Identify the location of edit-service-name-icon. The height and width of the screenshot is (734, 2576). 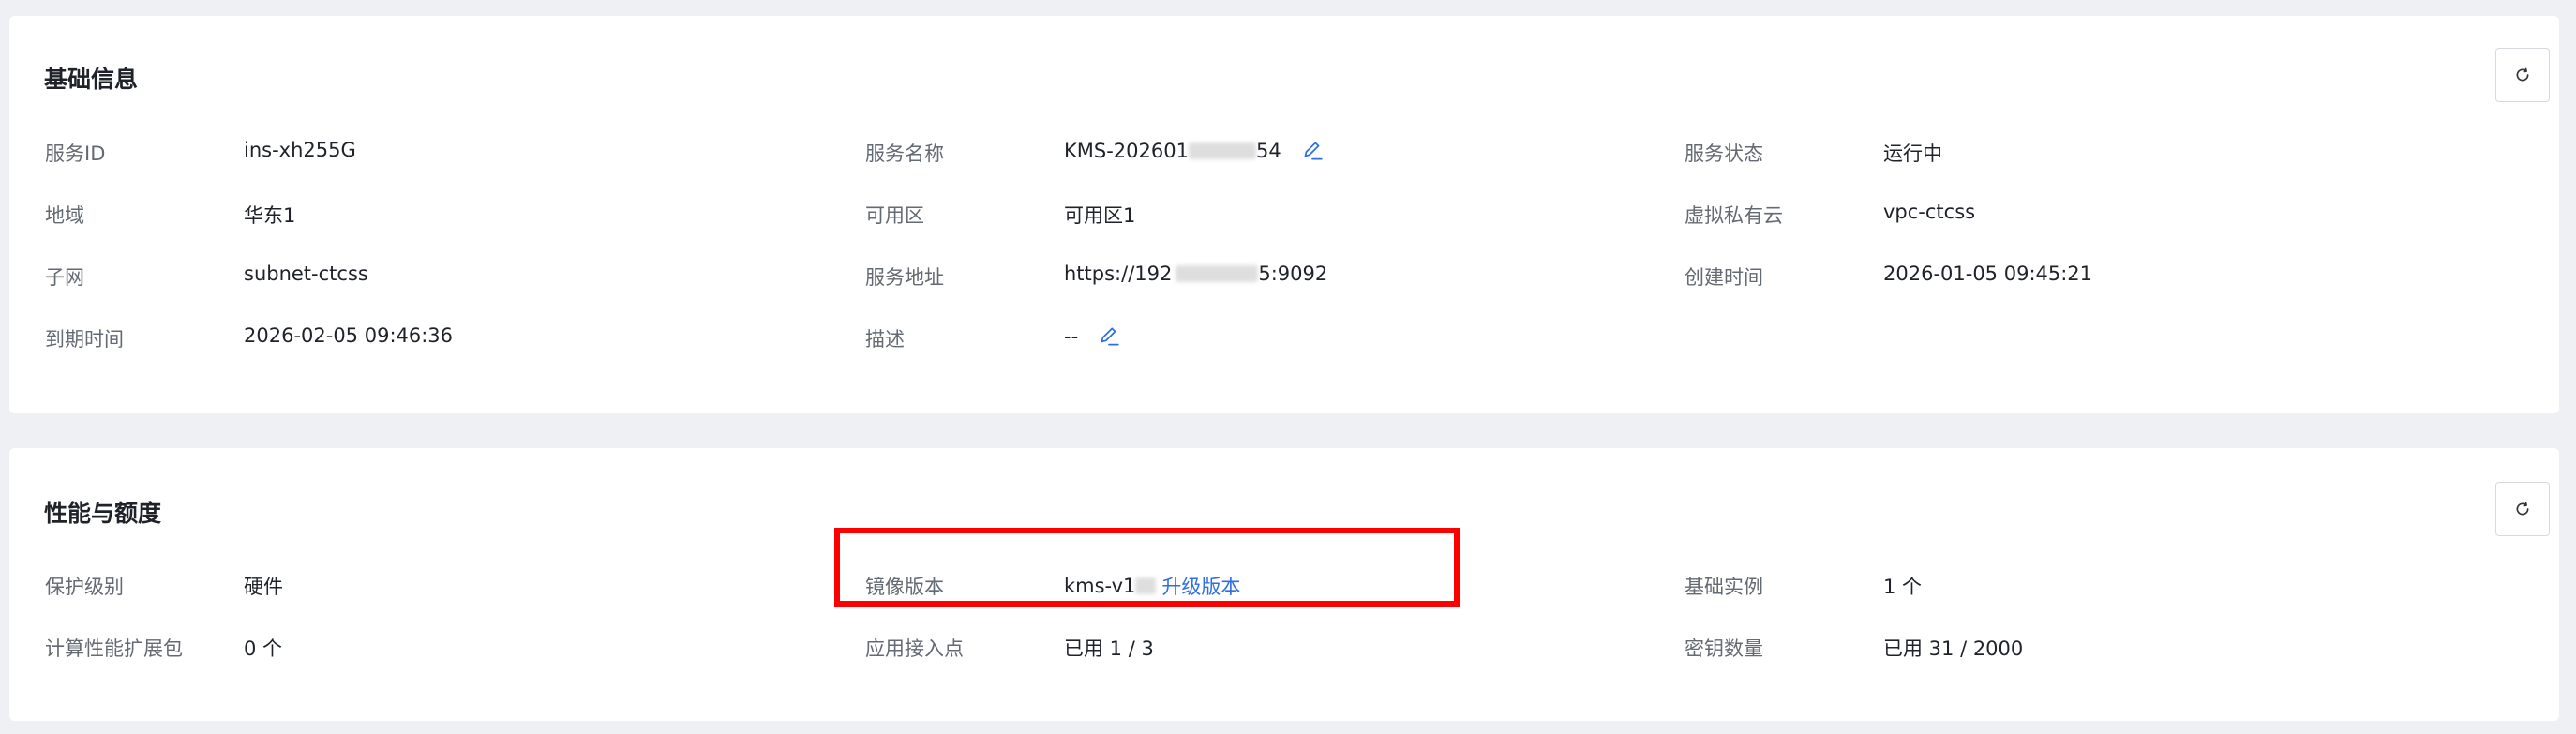
(1313, 151).